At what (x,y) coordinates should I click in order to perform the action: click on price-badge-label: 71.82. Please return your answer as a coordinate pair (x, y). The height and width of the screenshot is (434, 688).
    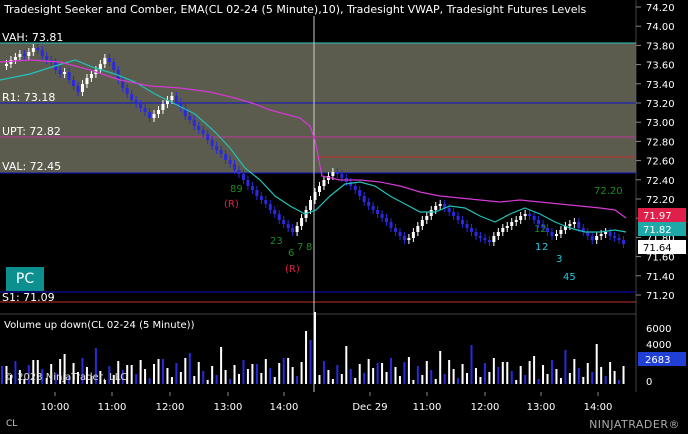
    Looking at the image, I should click on (657, 230).